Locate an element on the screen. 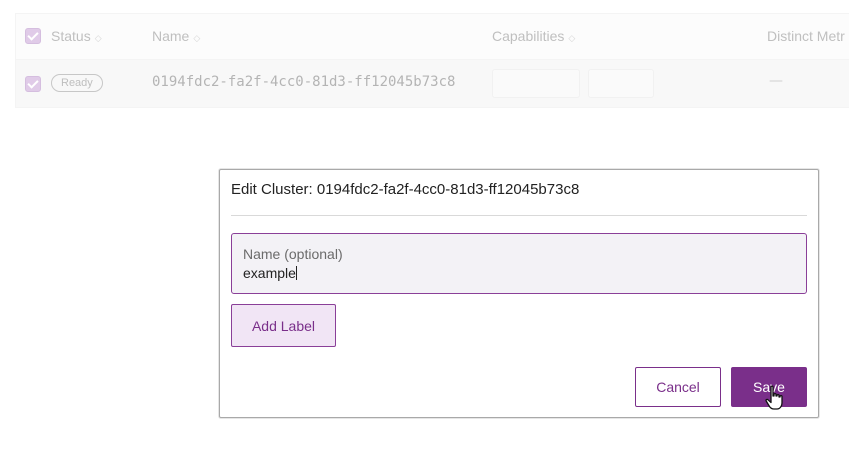 This screenshot has height=454, width=849. header-capabilities-label: Capabilities is located at coordinates (528, 36).